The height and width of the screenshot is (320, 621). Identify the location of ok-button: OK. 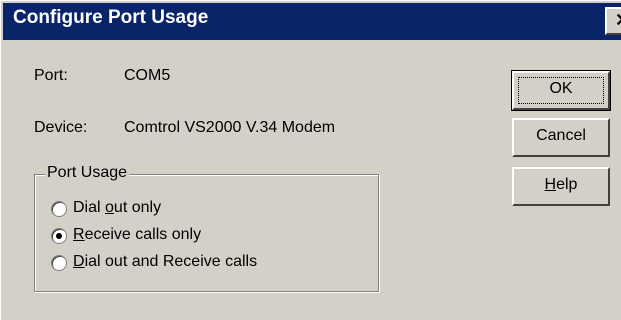
(561, 90).